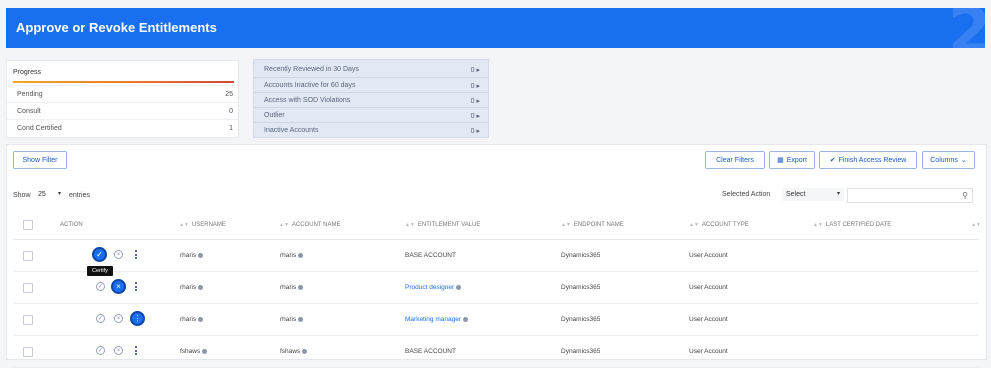 Image resolution: width=991 pixels, height=368 pixels. Describe the element at coordinates (963, 160) in the screenshot. I see `chevron-down-icon: ⌄` at that location.